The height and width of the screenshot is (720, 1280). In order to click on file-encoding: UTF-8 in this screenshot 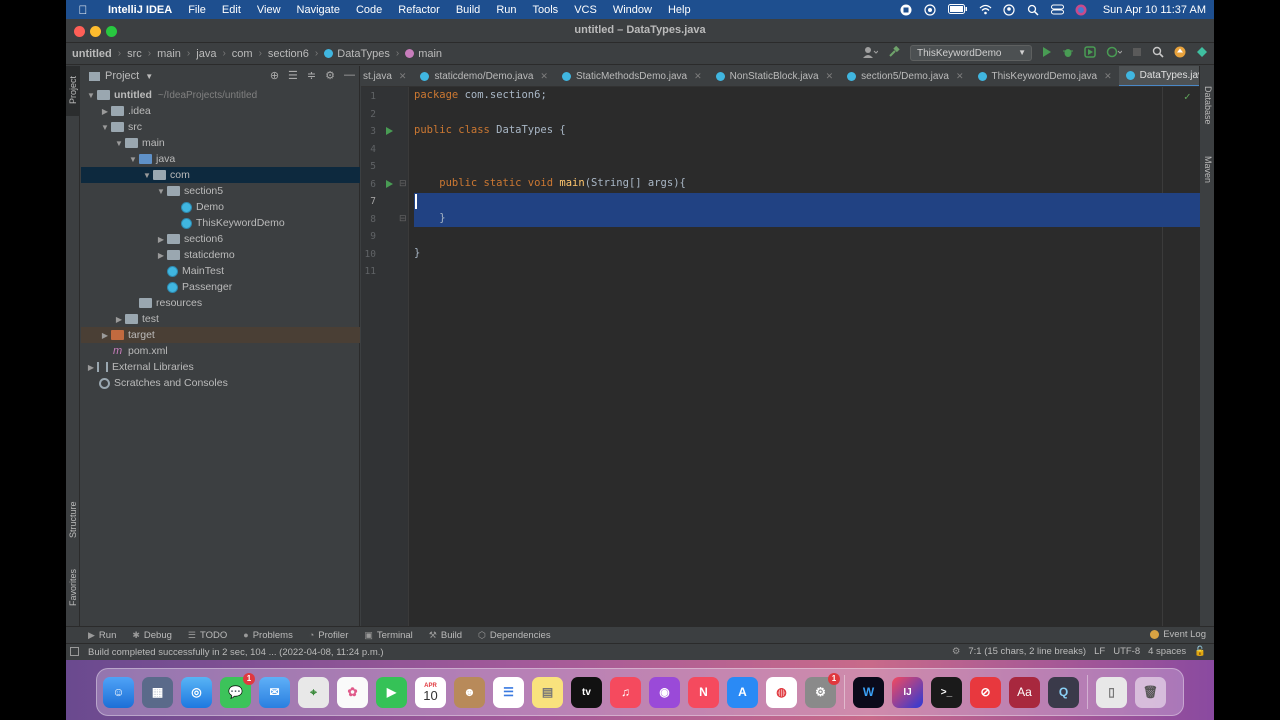, I will do `click(1126, 651)`.